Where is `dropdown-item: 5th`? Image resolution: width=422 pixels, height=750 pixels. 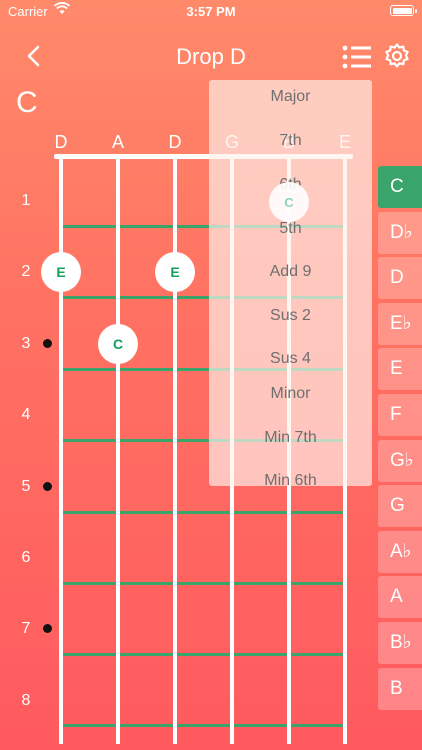 dropdown-item: 5th is located at coordinates (290, 229).